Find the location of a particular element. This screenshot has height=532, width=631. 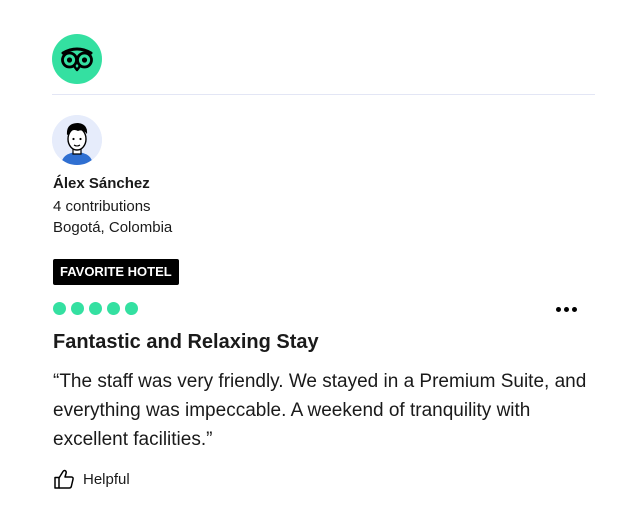

avatar-illustration-icon is located at coordinates (77, 140).